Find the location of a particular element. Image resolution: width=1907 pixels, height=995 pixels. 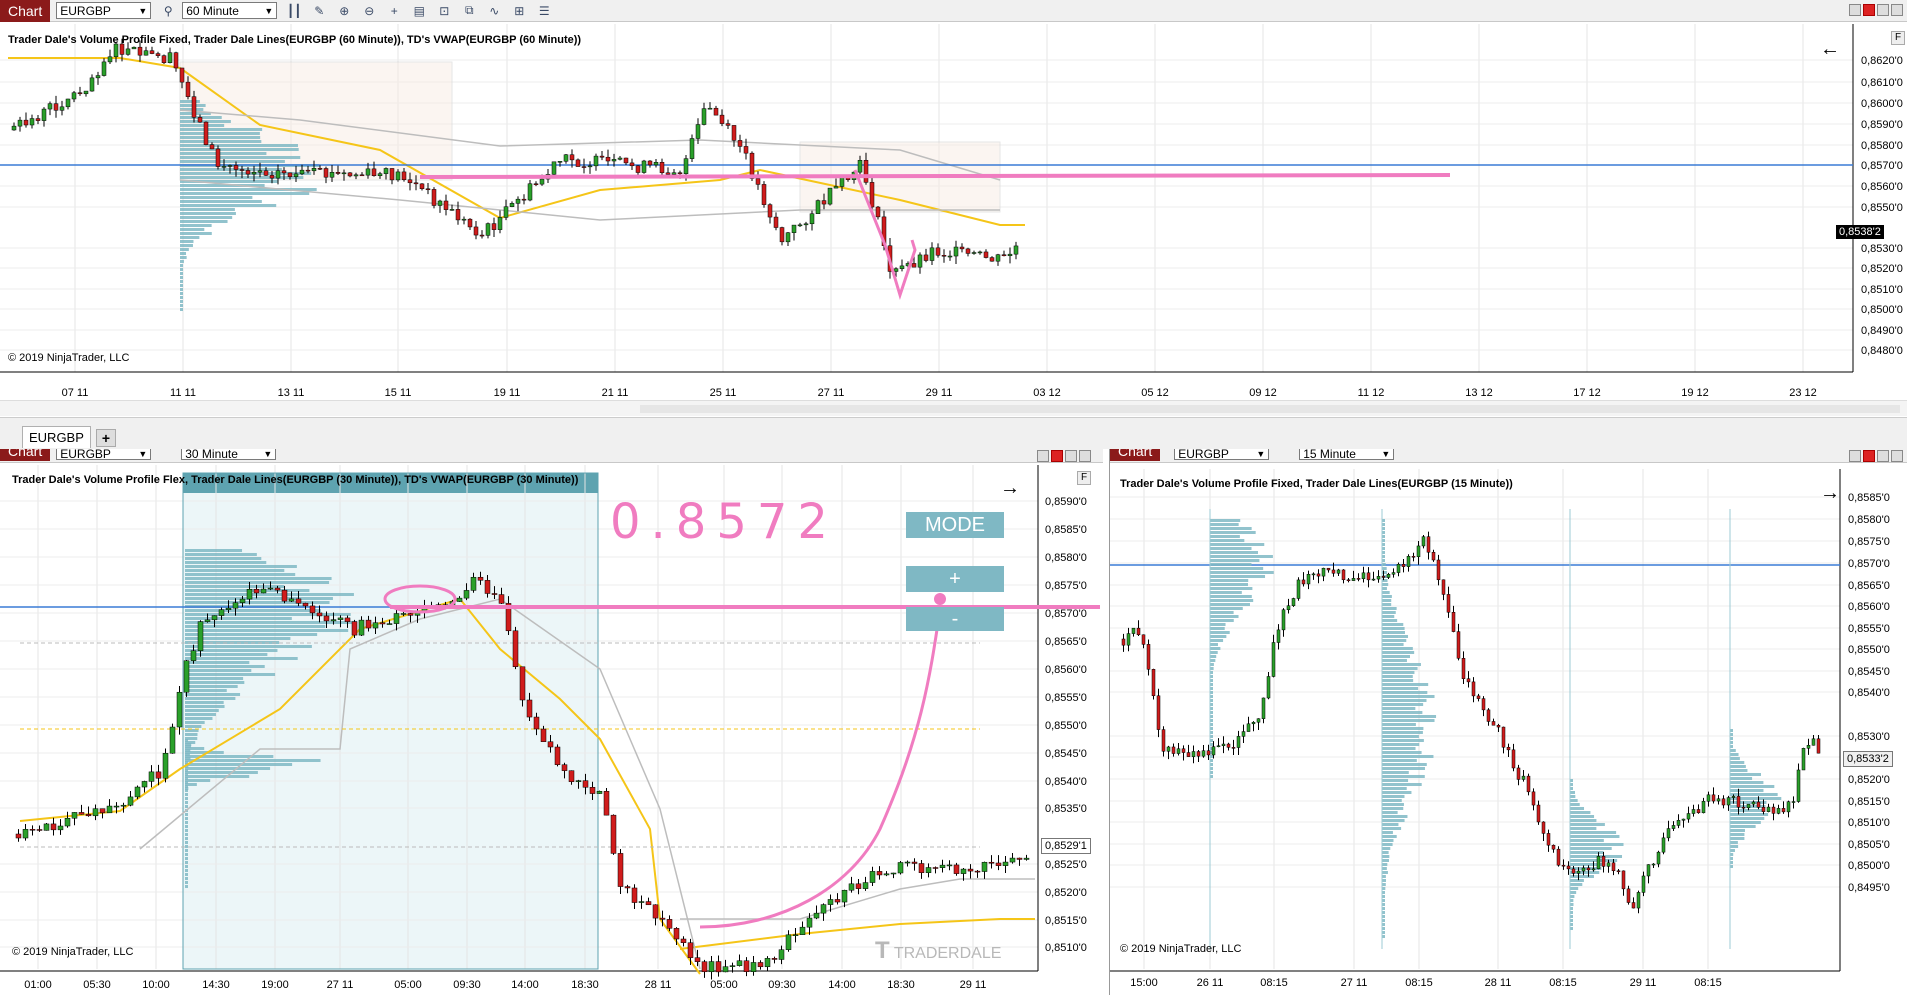

price-tick-label: 0,8570'0 is located at coordinates (1882, 166).